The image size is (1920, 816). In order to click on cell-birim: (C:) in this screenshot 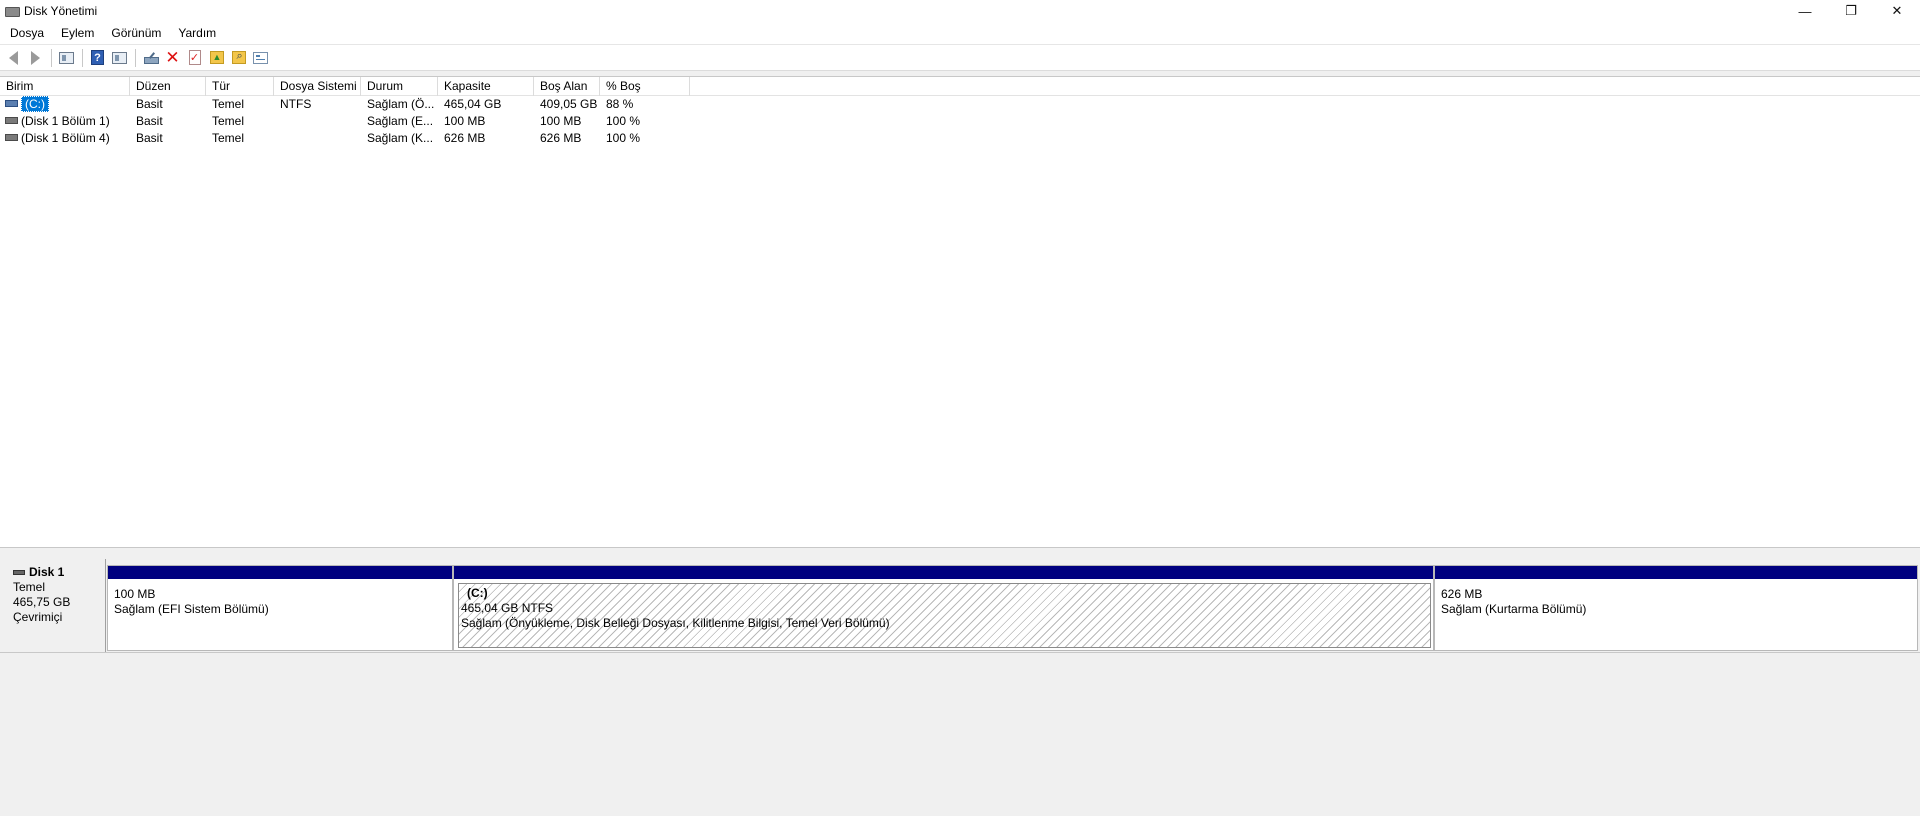, I will do `click(67, 104)`.